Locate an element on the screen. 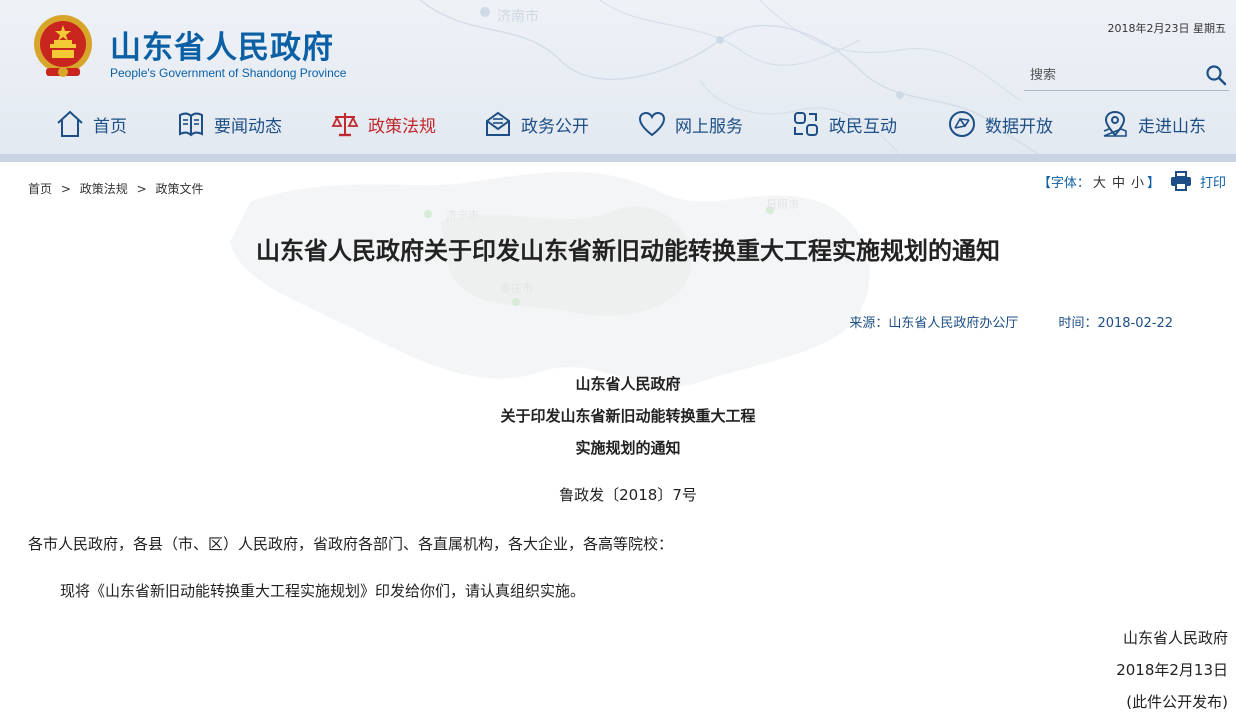  nav-item-policy: 政策法规 is located at coordinates (406, 124).